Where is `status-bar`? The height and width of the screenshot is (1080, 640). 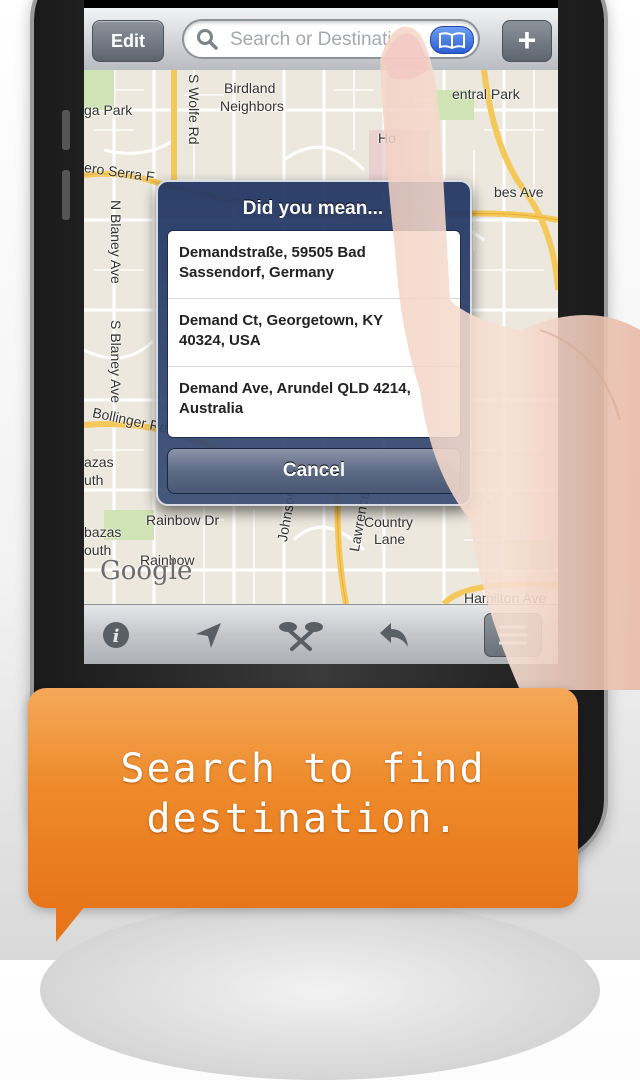
status-bar is located at coordinates (321, 4).